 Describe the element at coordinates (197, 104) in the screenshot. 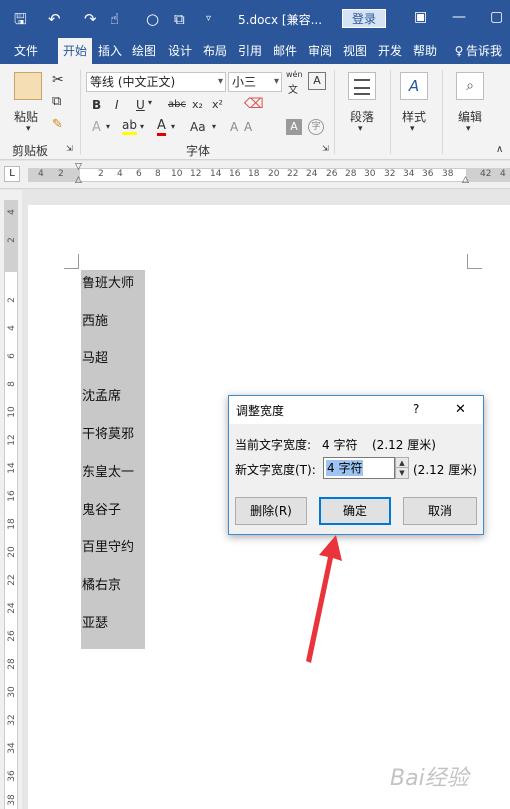

I see `subscript-button: x₂` at that location.